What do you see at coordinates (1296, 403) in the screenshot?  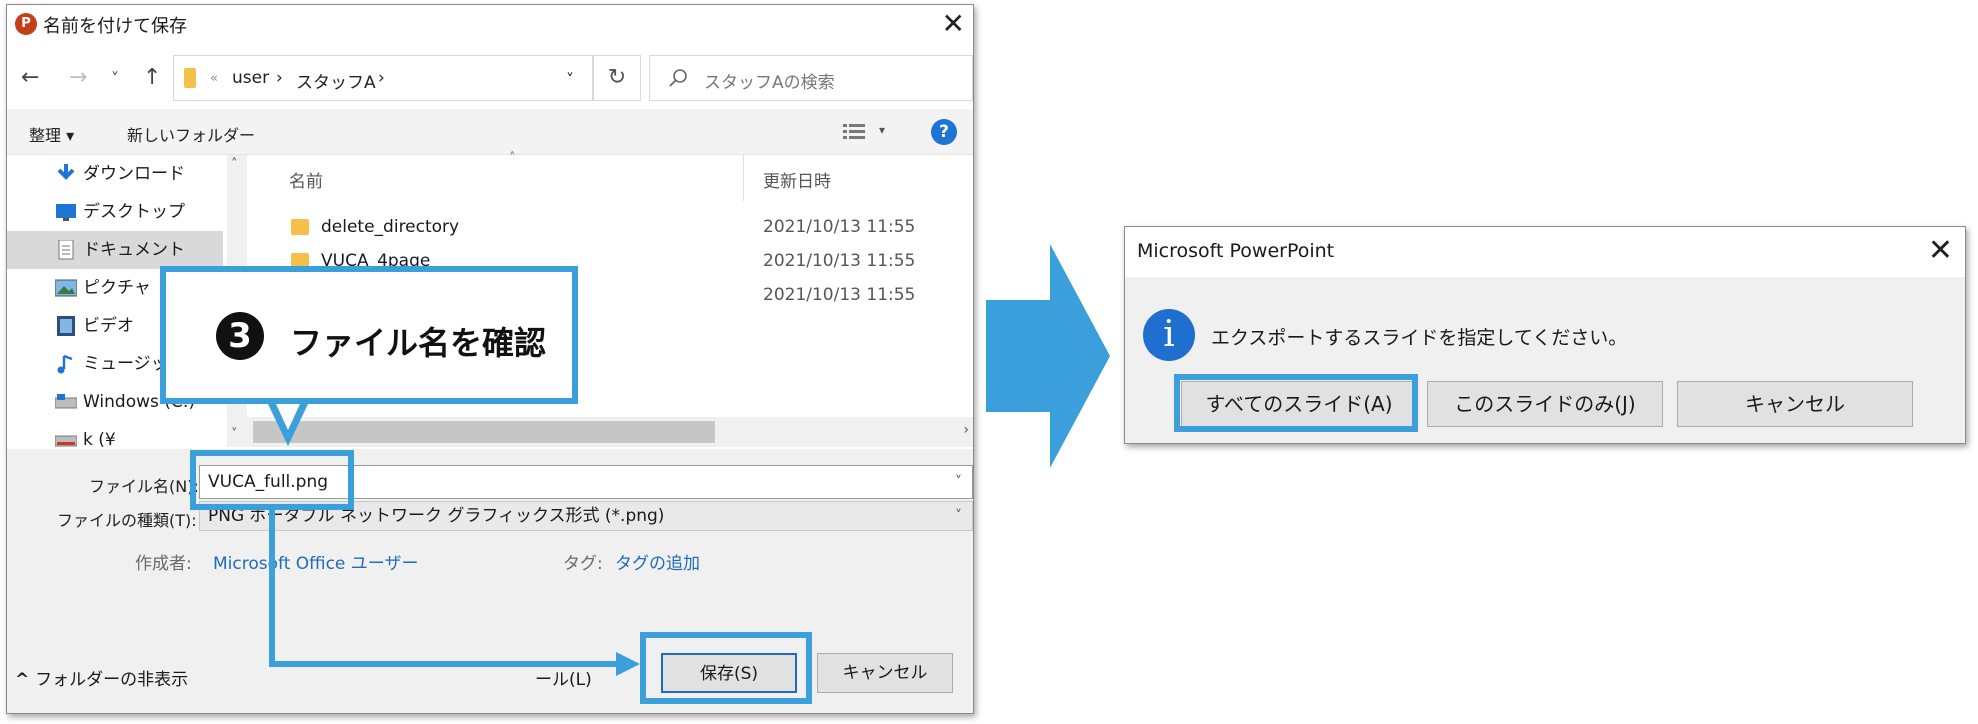 I see `all-slides-highlight-frame` at bounding box center [1296, 403].